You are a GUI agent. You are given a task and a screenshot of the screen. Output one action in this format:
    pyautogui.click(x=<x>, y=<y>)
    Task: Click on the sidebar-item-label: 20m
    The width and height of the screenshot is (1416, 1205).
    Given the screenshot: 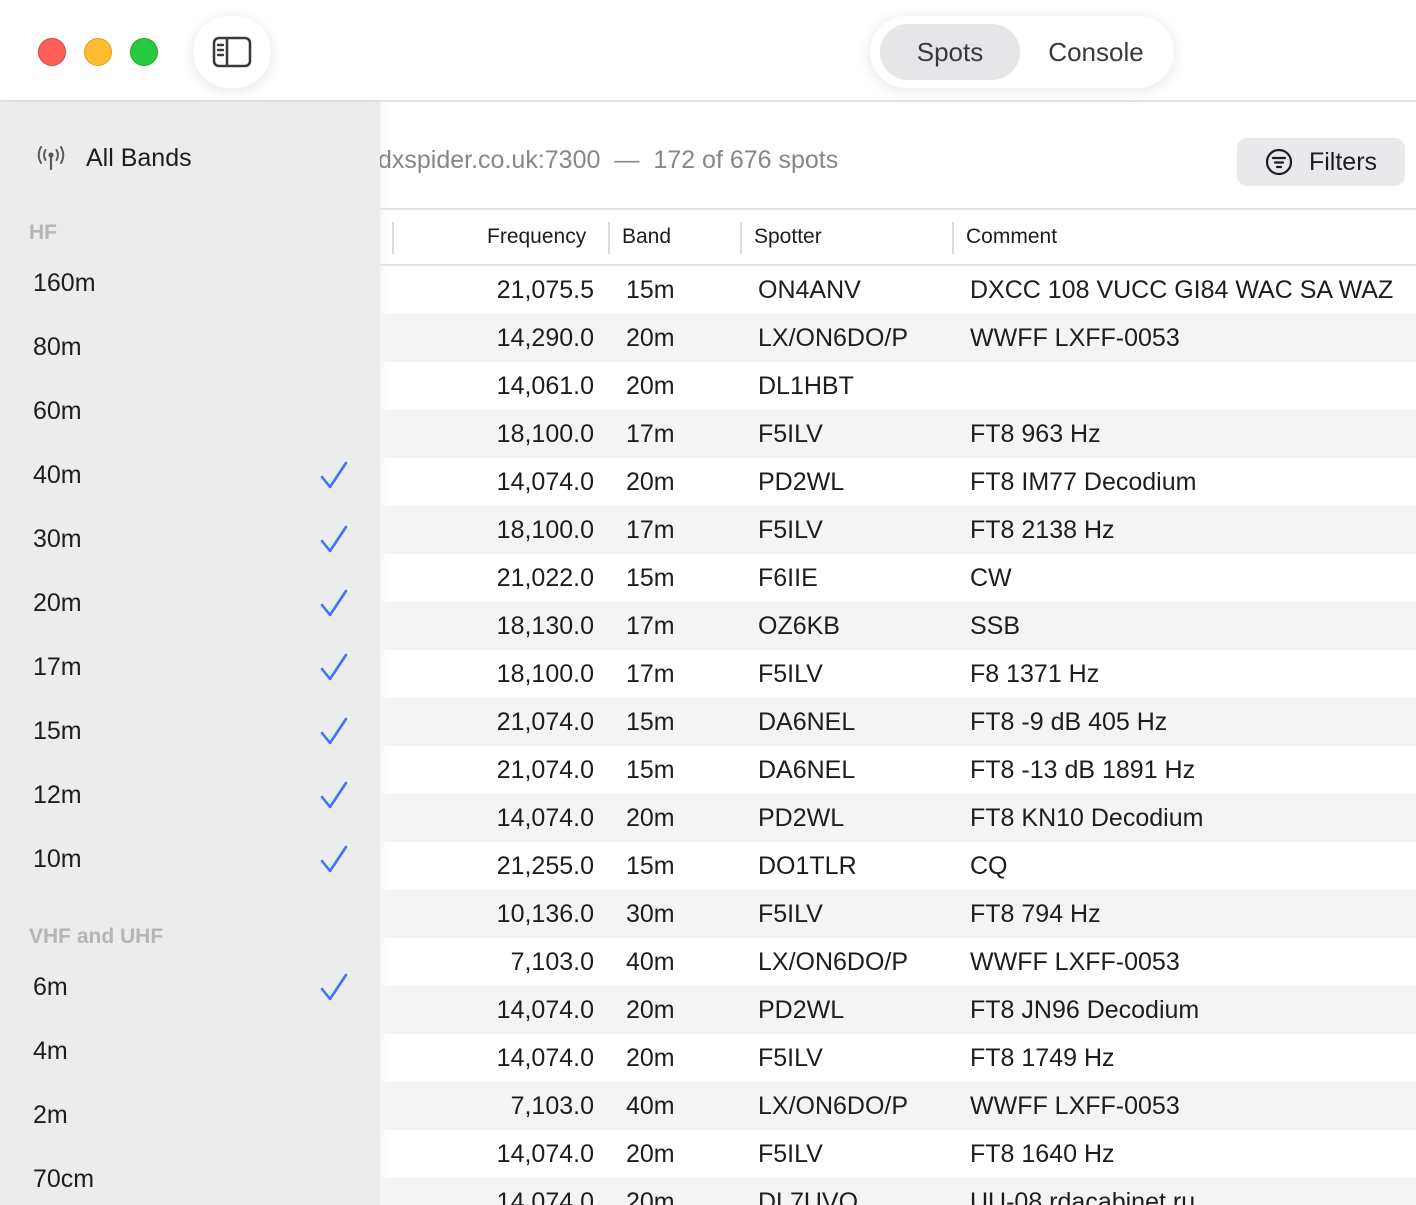 What is the action you would take?
    pyautogui.click(x=57, y=603)
    